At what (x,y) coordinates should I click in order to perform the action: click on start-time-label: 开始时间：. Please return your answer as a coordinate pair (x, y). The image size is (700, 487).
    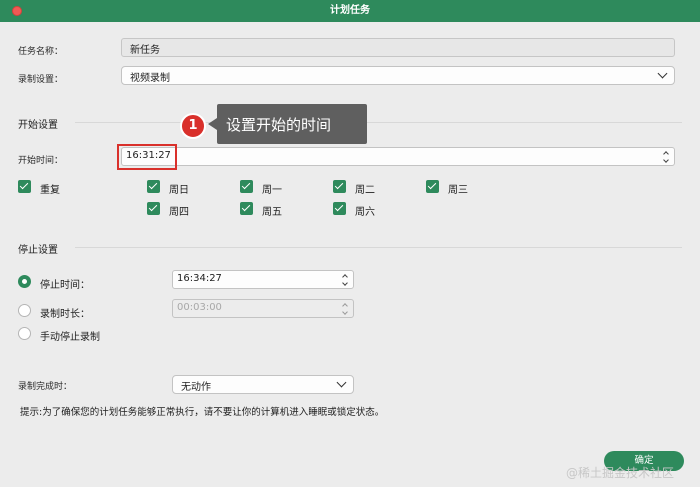
    Looking at the image, I should click on (41, 161).